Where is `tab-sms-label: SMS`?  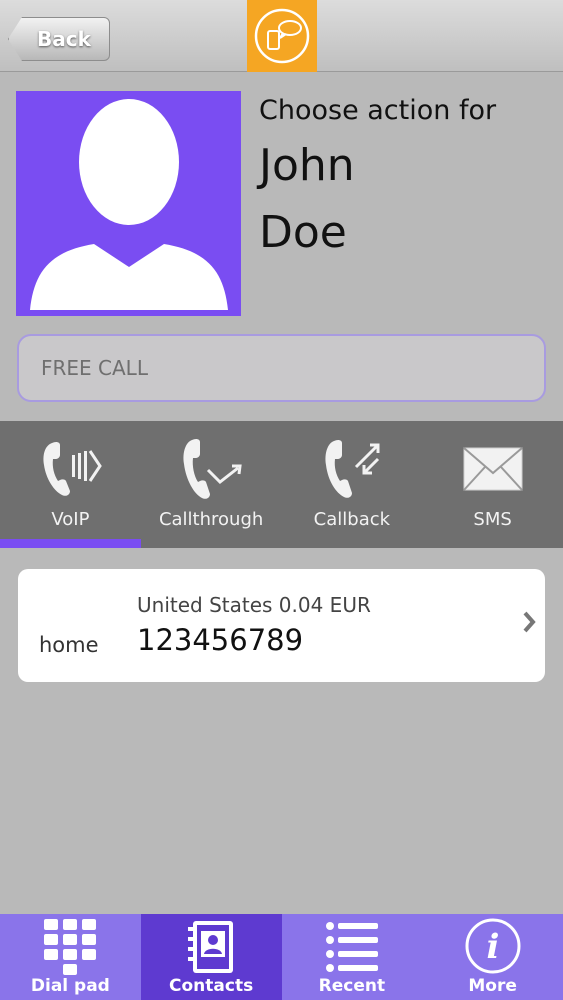 tab-sms-label: SMS is located at coordinates (492, 519).